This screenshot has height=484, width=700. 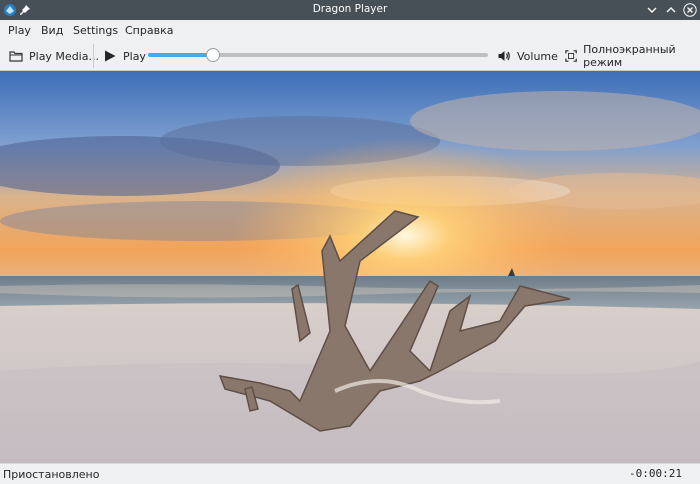 I want to click on maximize-icon, so click(x=671, y=10).